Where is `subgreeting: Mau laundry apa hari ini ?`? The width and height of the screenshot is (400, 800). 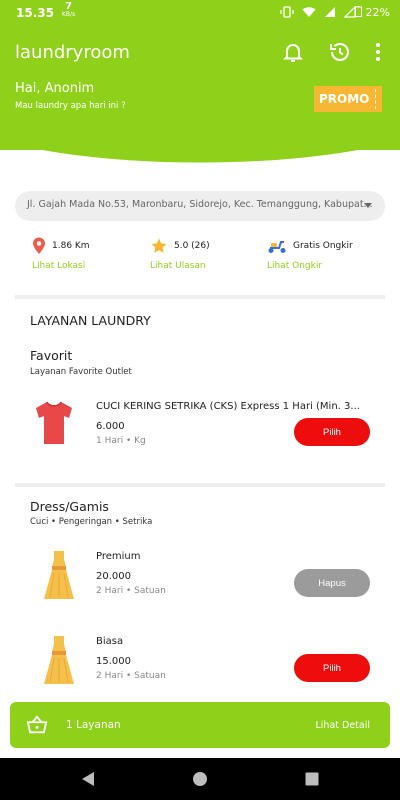 subgreeting: Mau laundry apa hari ini ? is located at coordinates (70, 106).